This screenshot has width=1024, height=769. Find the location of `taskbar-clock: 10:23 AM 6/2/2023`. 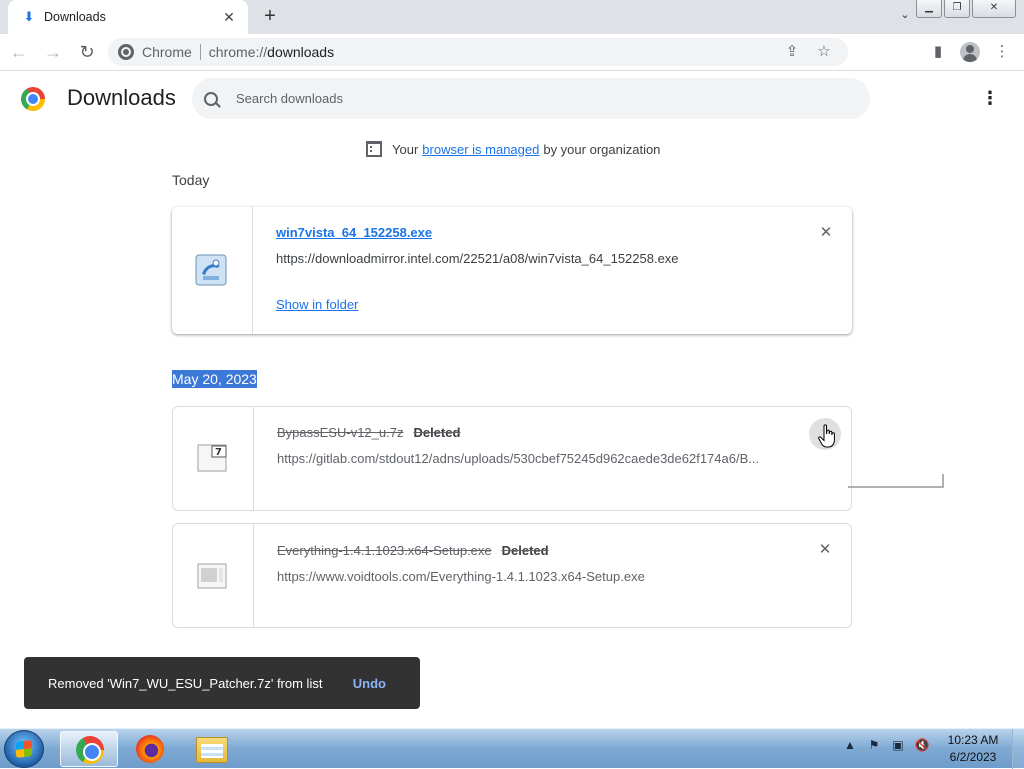

taskbar-clock: 10:23 AM 6/2/2023 is located at coordinates (973, 749).